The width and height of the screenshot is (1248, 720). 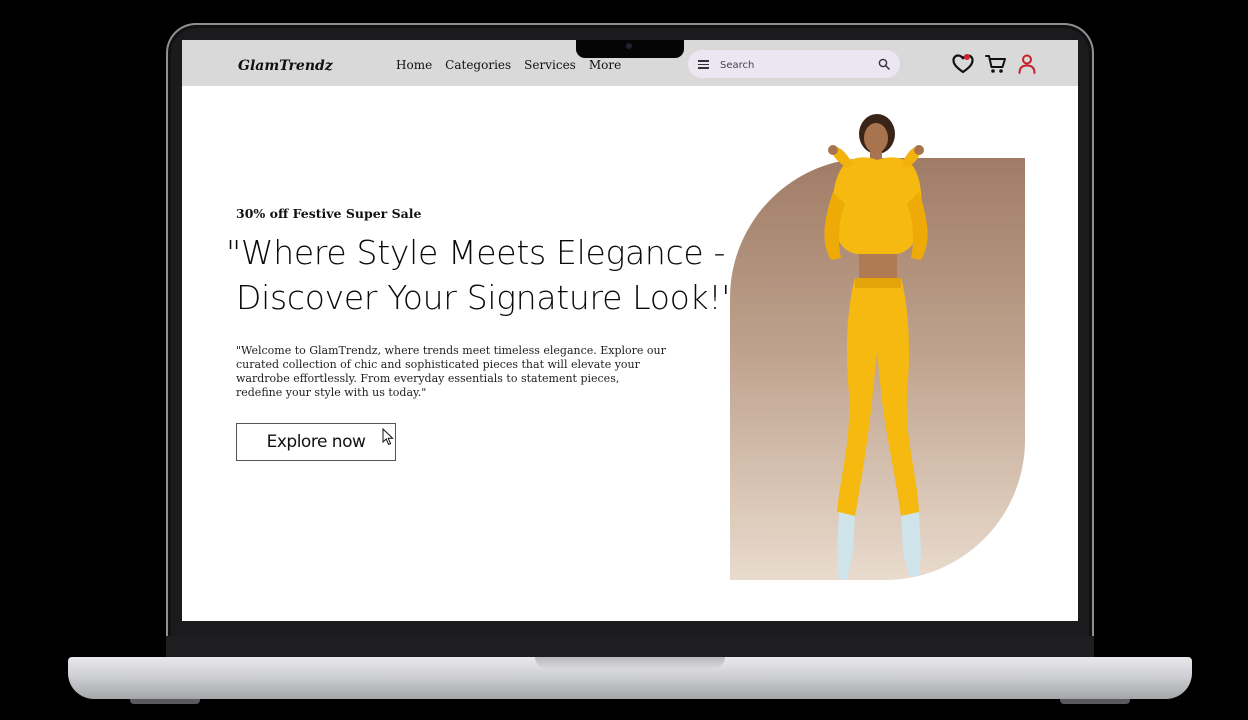 What do you see at coordinates (550, 65) in the screenshot?
I see `nav-link-services: Services` at bounding box center [550, 65].